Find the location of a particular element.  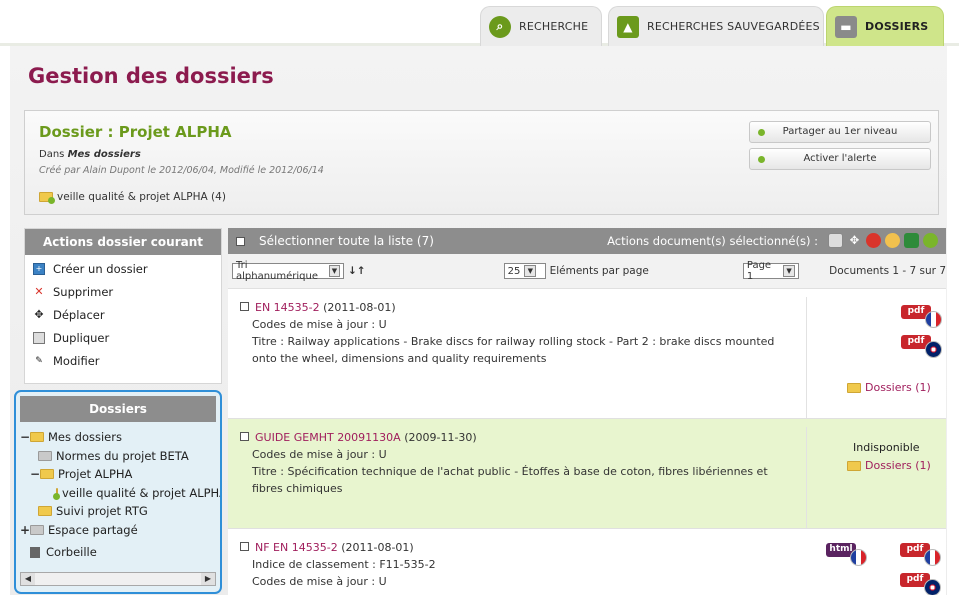

tab-label: RECHERCHE is located at coordinates (554, 26).